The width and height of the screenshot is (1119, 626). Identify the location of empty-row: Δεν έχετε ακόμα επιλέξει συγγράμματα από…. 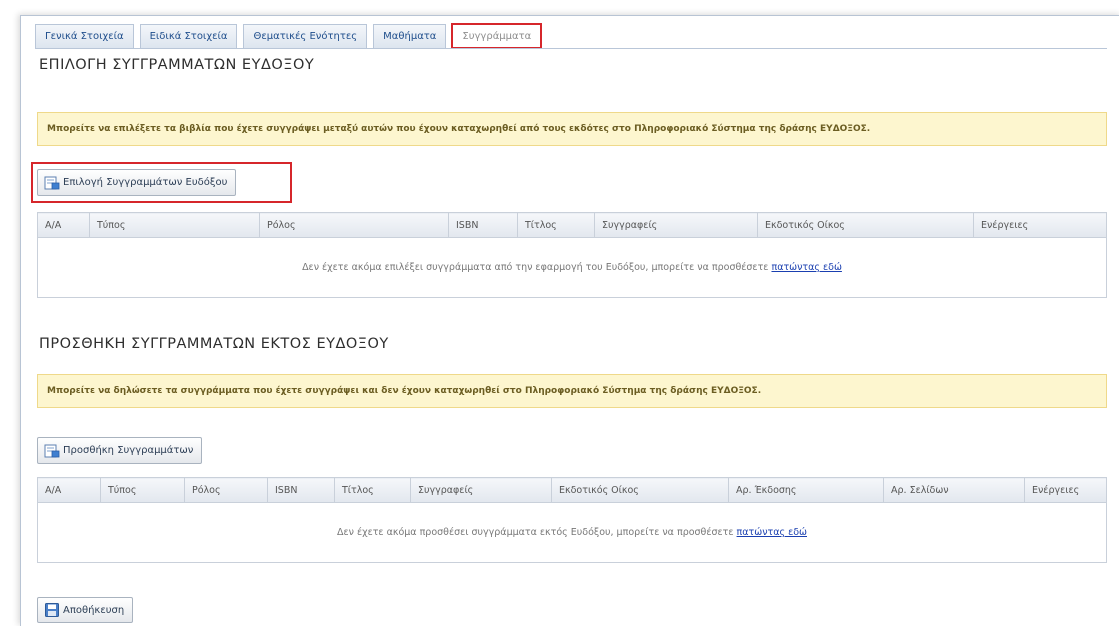
(572, 267).